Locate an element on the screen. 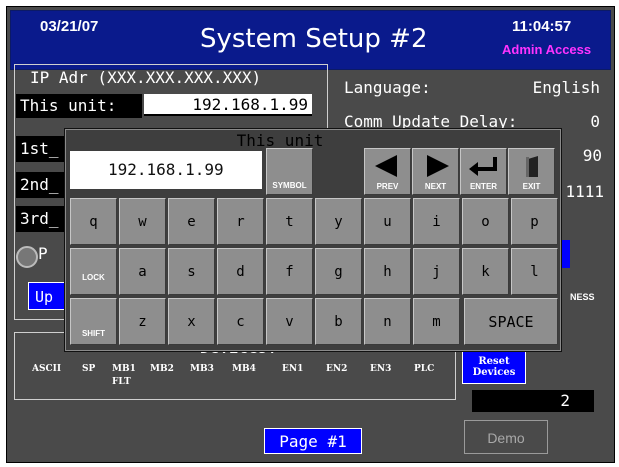  key-b: b is located at coordinates (338, 321).